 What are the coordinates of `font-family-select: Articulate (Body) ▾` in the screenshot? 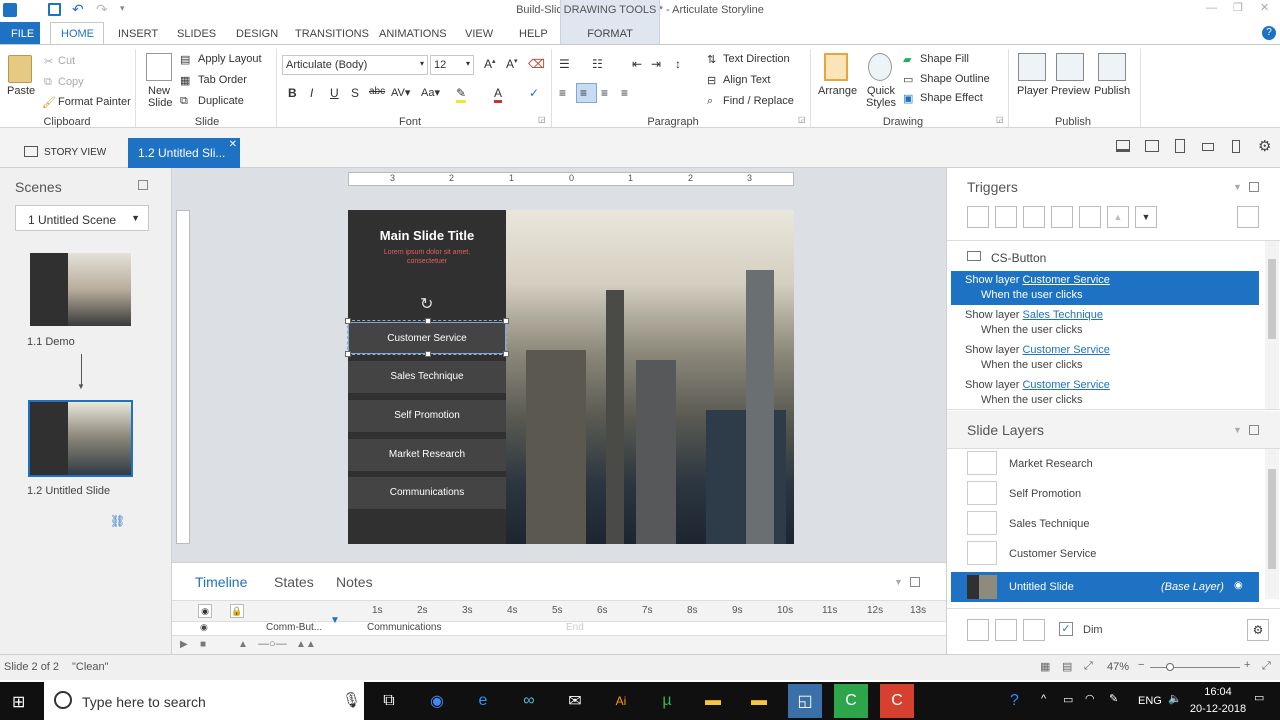 It's located at (355, 65).